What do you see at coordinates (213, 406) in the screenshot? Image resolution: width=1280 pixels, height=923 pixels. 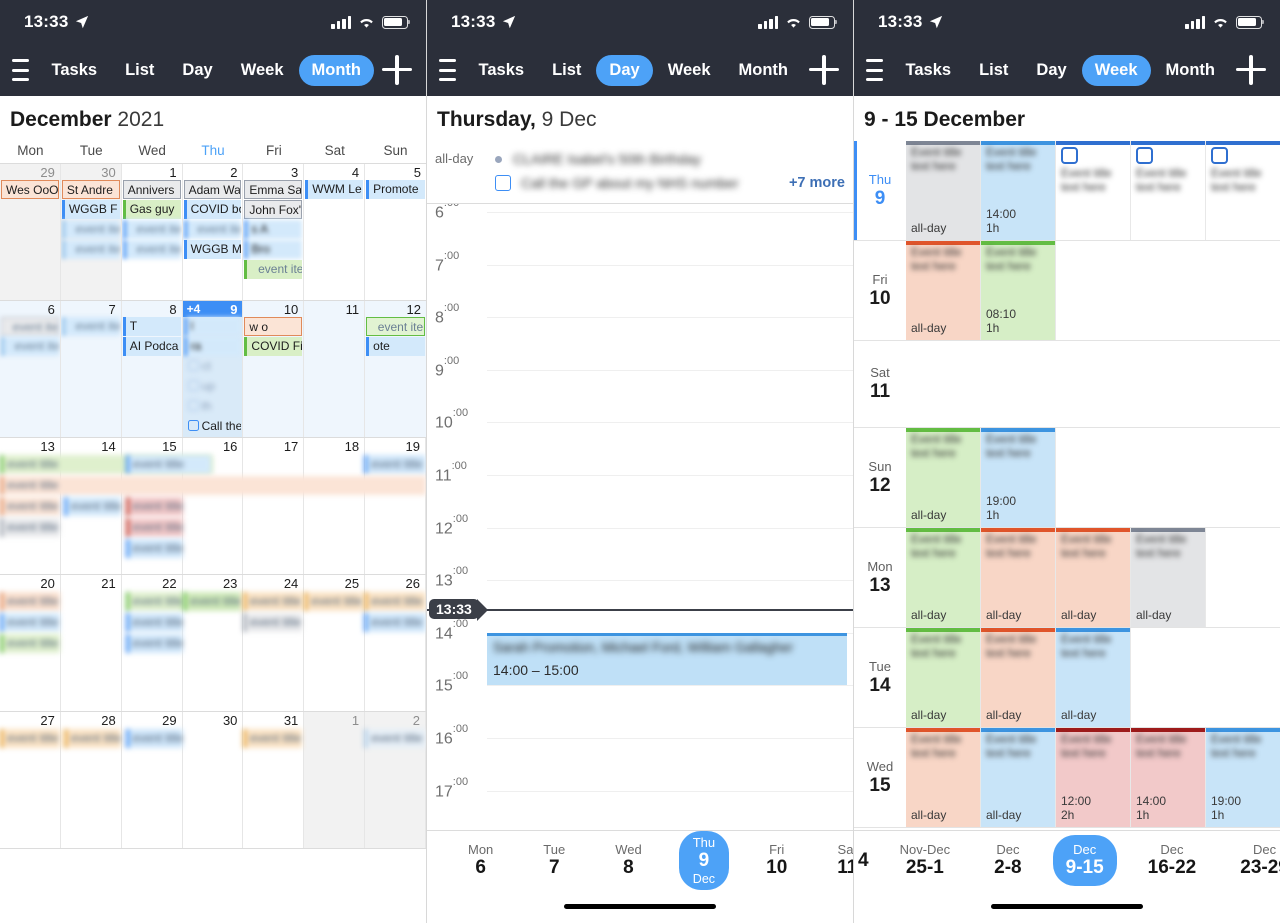 I see `month-event: th` at bounding box center [213, 406].